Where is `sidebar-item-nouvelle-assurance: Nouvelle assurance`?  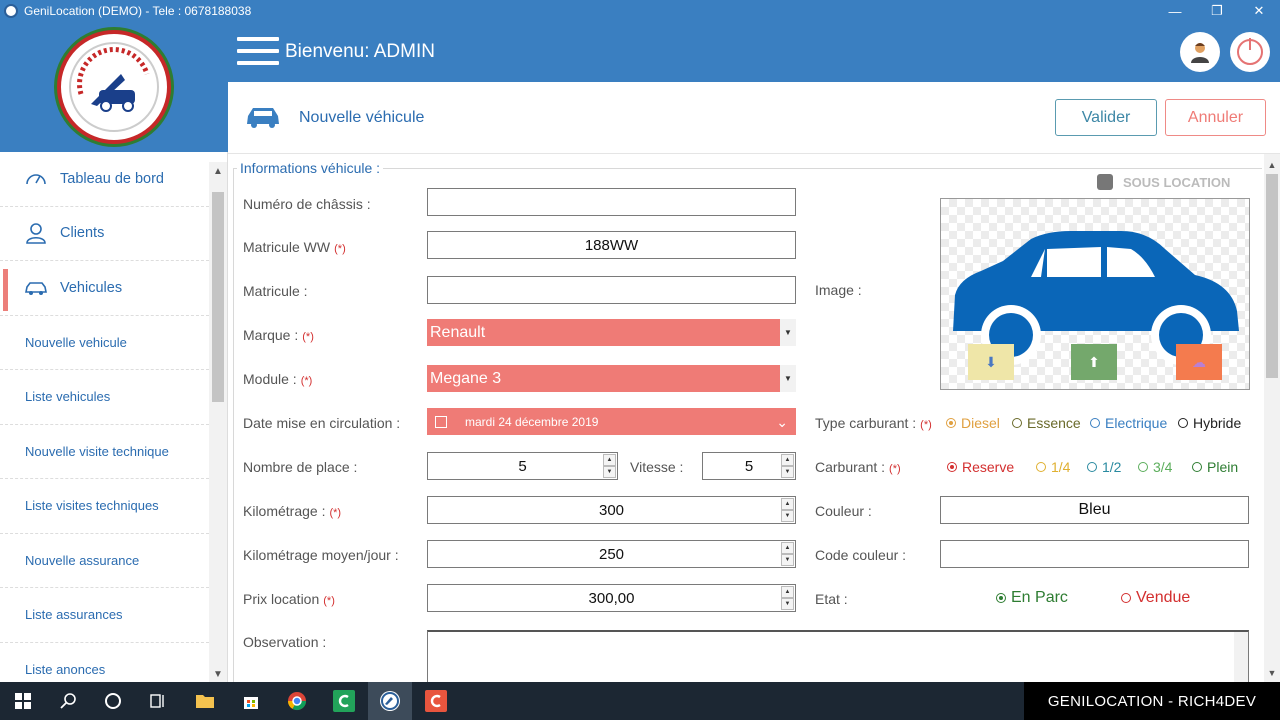 sidebar-item-nouvelle-assurance: Nouvelle assurance is located at coordinates (104, 561).